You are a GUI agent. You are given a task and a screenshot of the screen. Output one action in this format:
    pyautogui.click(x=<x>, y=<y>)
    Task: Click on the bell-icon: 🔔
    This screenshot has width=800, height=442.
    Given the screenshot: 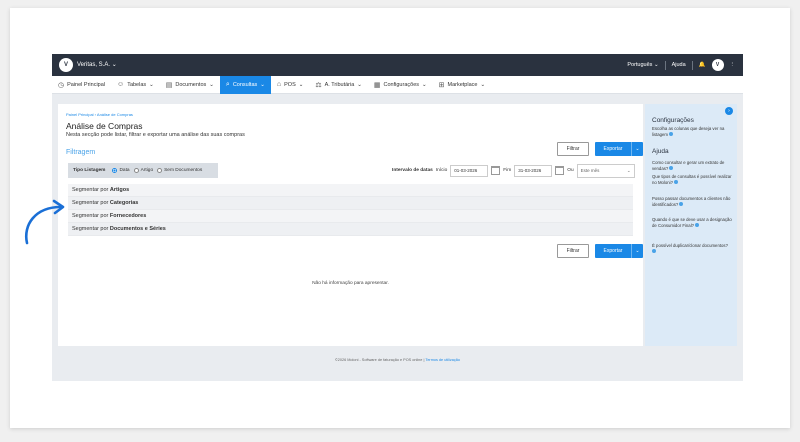 What is the action you would take?
    pyautogui.click(x=702, y=65)
    